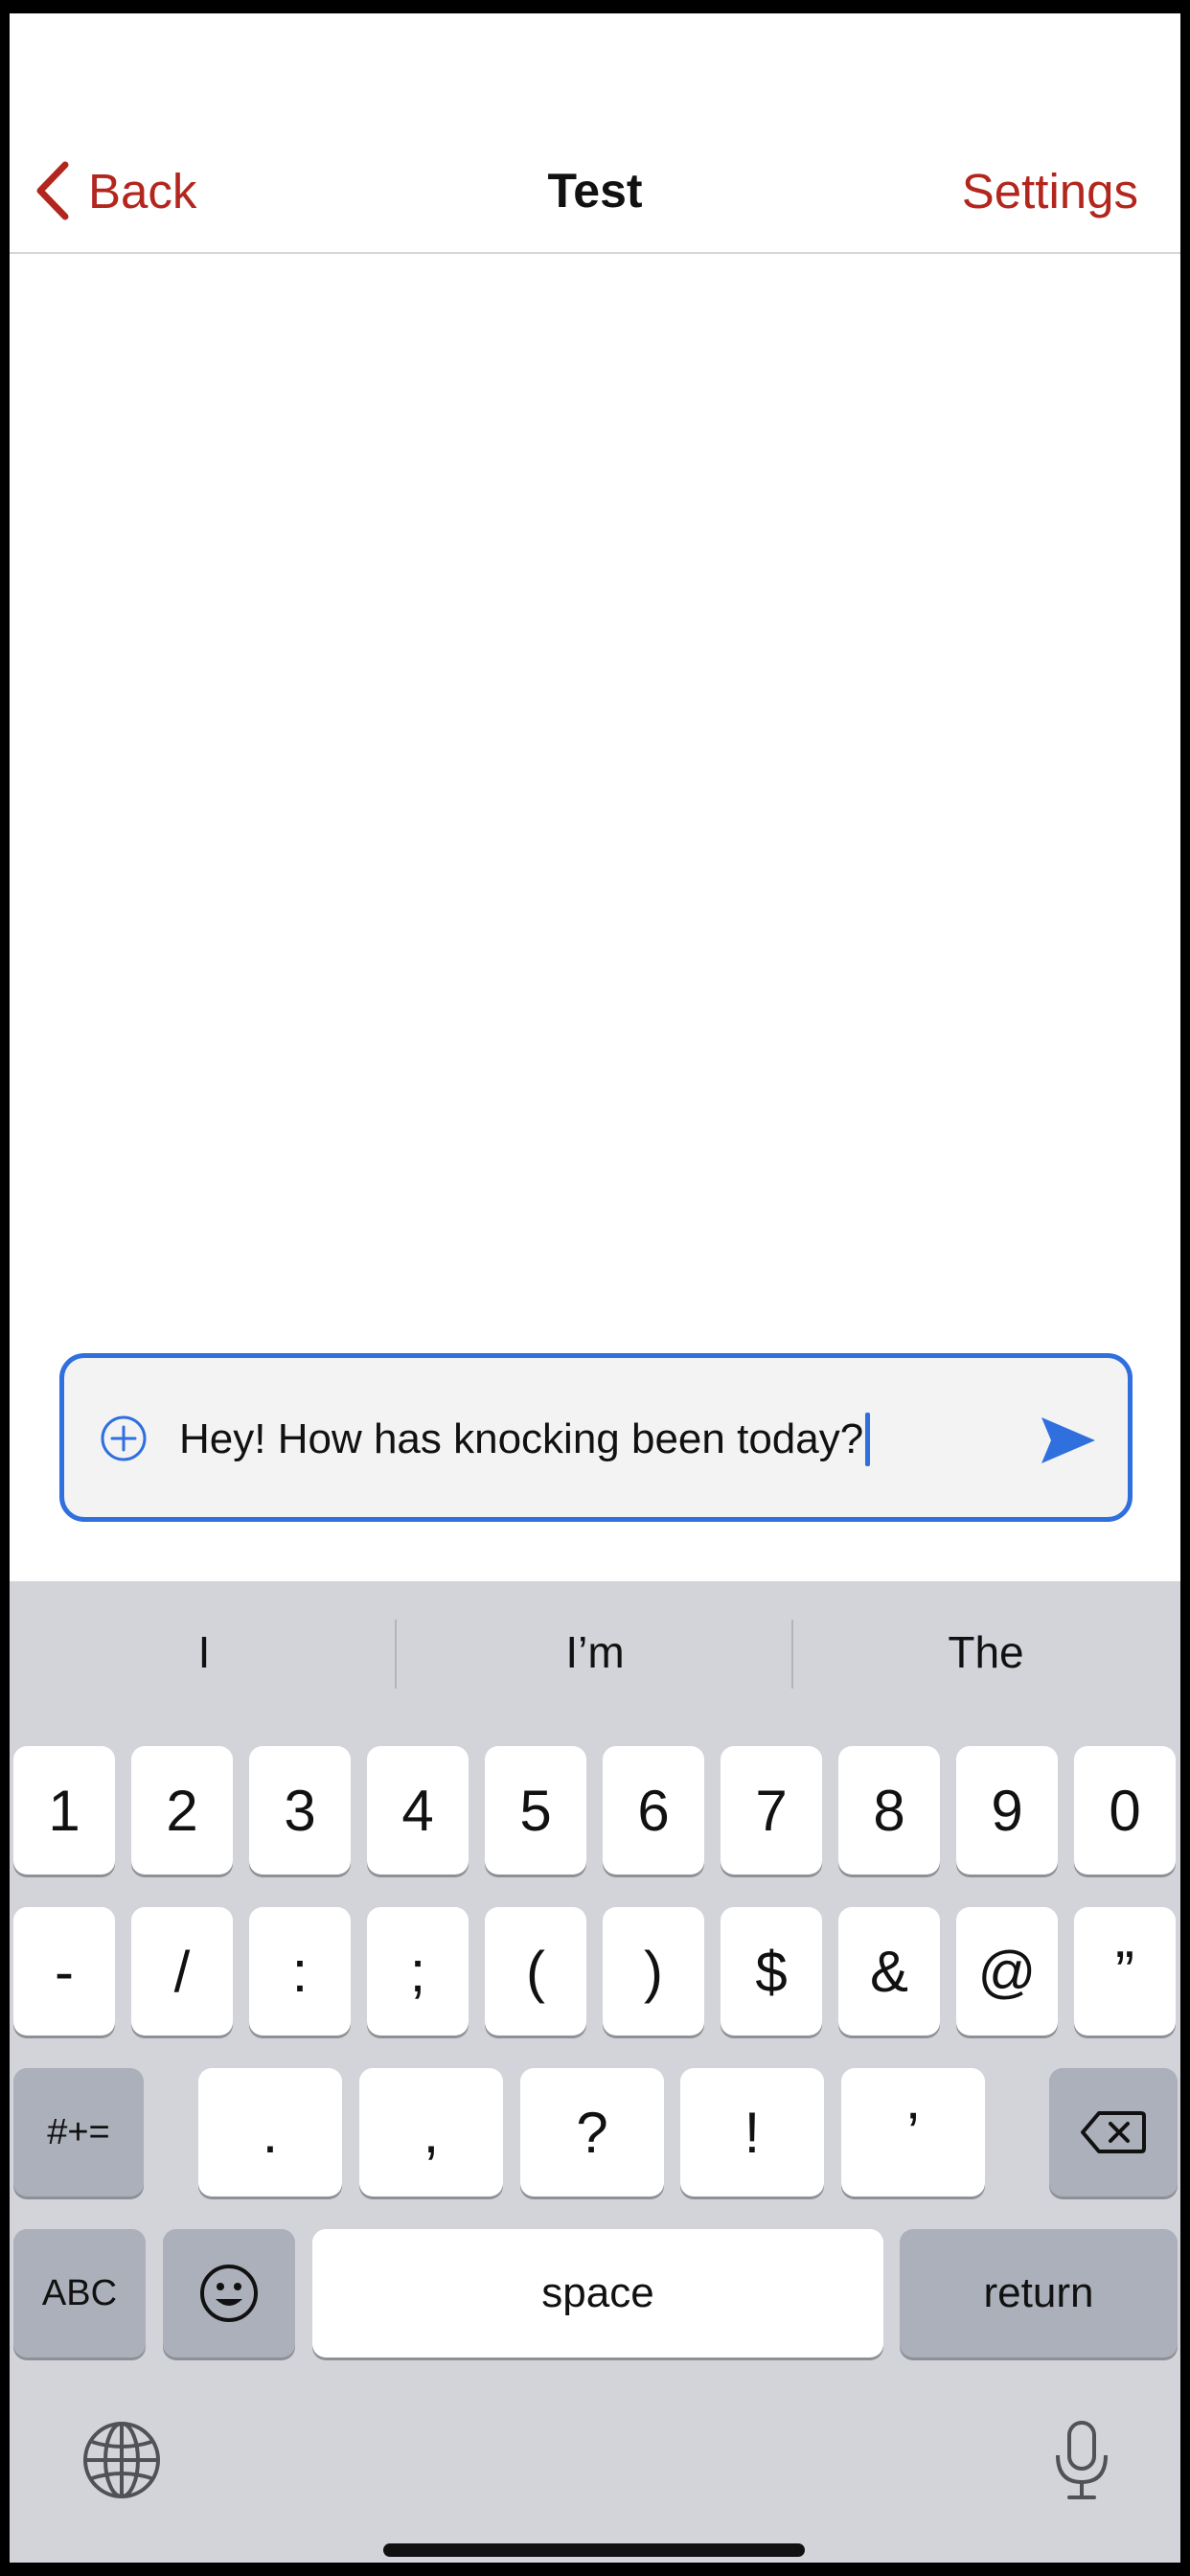  What do you see at coordinates (182, 1972) in the screenshot?
I see `key-slash: /` at bounding box center [182, 1972].